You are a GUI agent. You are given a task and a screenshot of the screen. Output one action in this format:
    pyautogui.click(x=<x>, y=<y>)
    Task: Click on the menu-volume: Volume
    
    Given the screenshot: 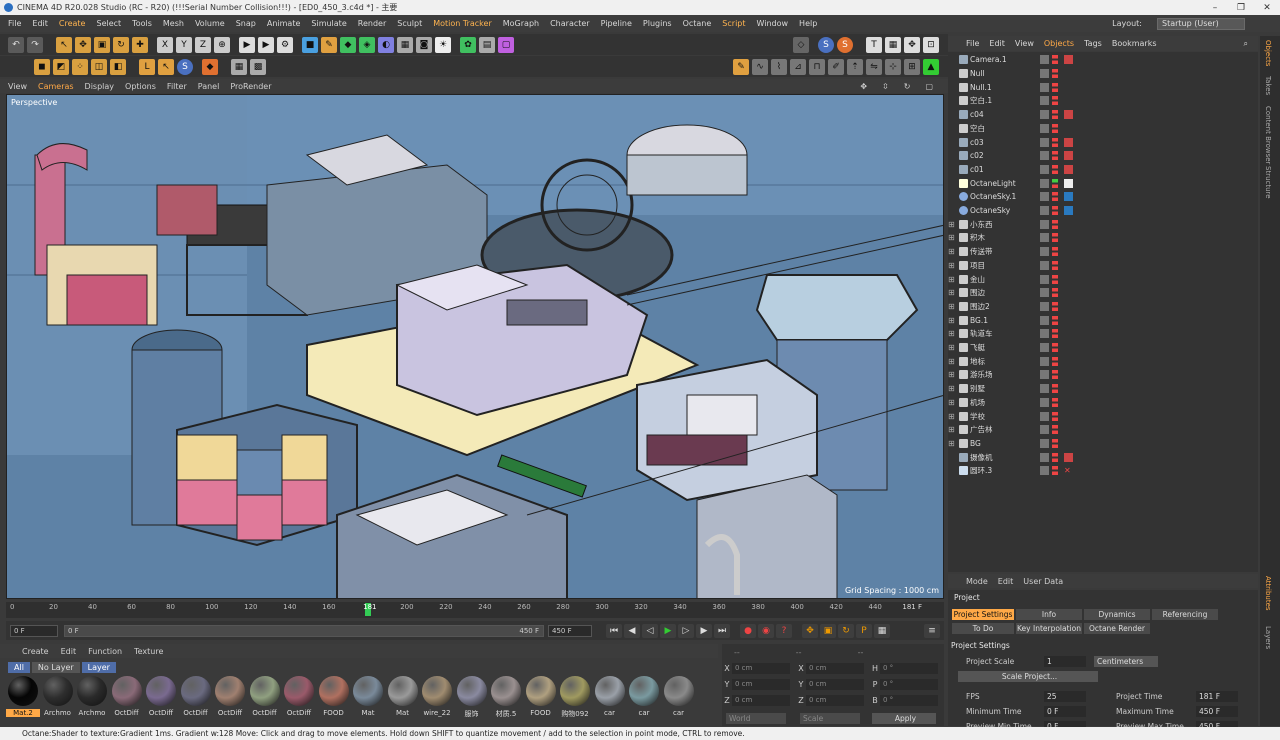 What is the action you would take?
    pyautogui.click(x=210, y=23)
    